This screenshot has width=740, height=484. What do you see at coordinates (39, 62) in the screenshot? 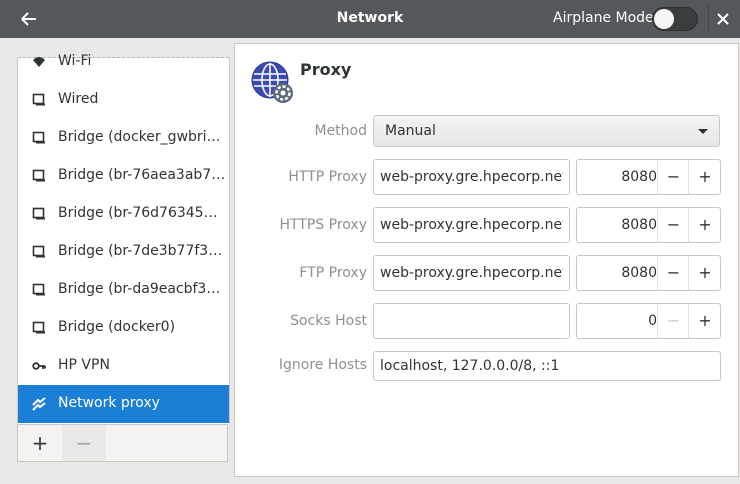
I see `wifi-icon` at bounding box center [39, 62].